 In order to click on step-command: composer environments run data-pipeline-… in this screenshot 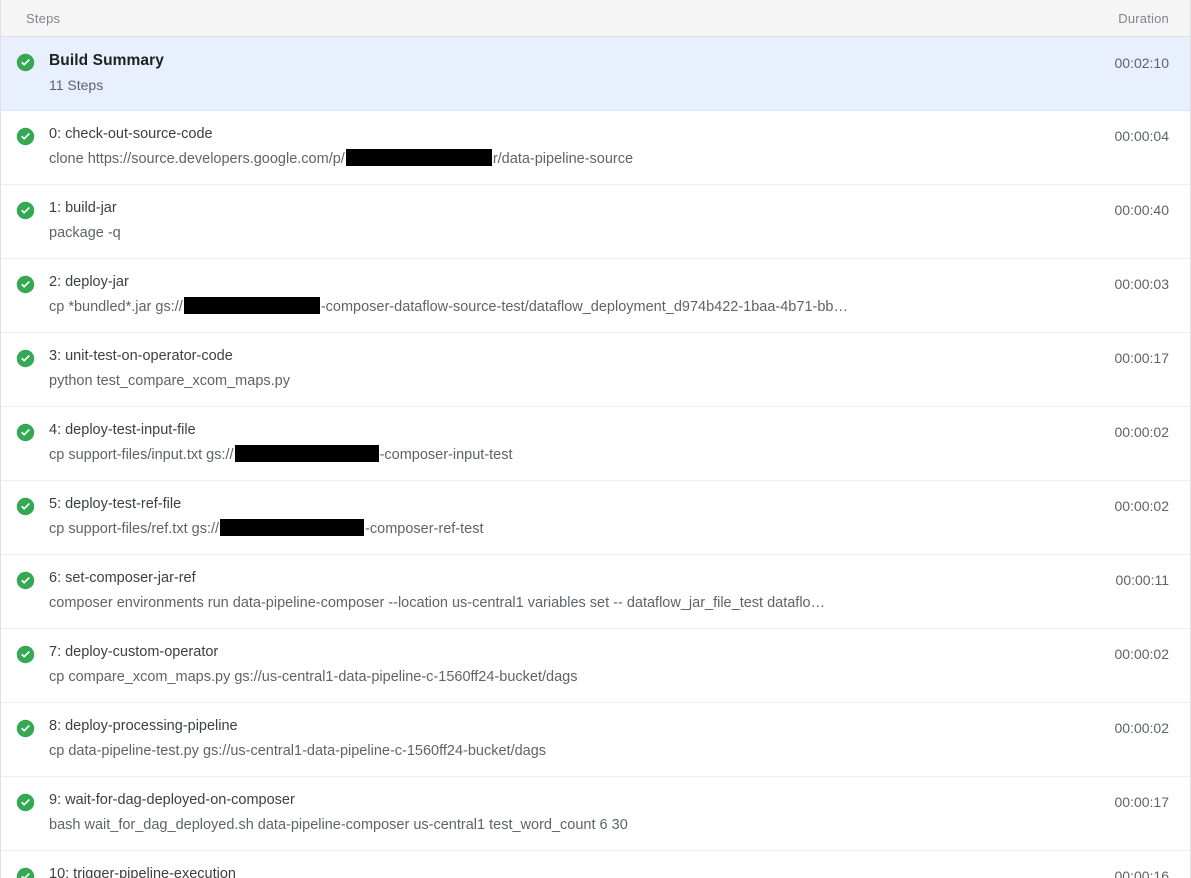, I will do `click(573, 603)`.